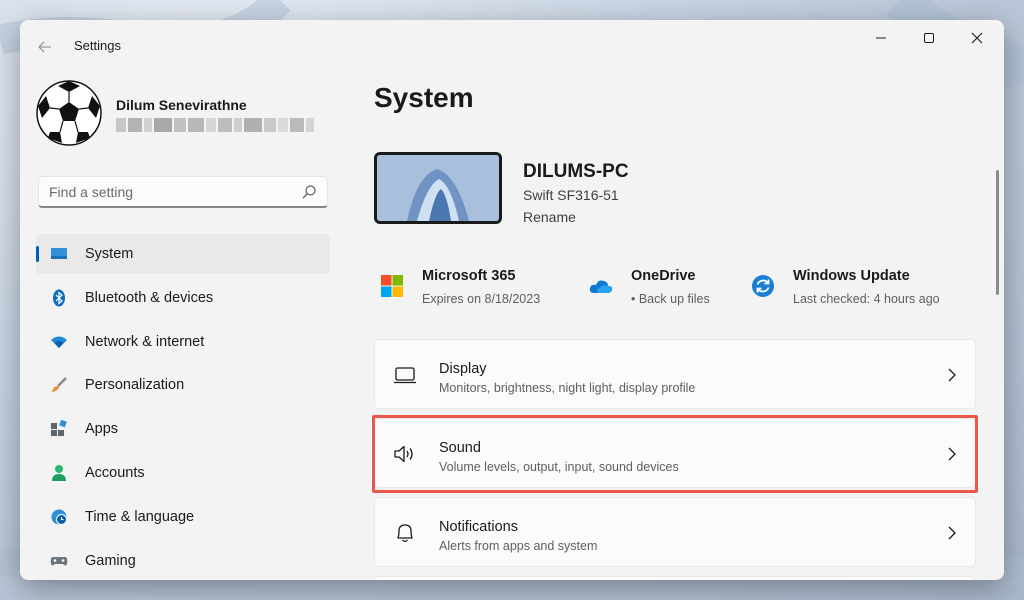  What do you see at coordinates (59, 342) in the screenshot?
I see `wifi-icon` at bounding box center [59, 342].